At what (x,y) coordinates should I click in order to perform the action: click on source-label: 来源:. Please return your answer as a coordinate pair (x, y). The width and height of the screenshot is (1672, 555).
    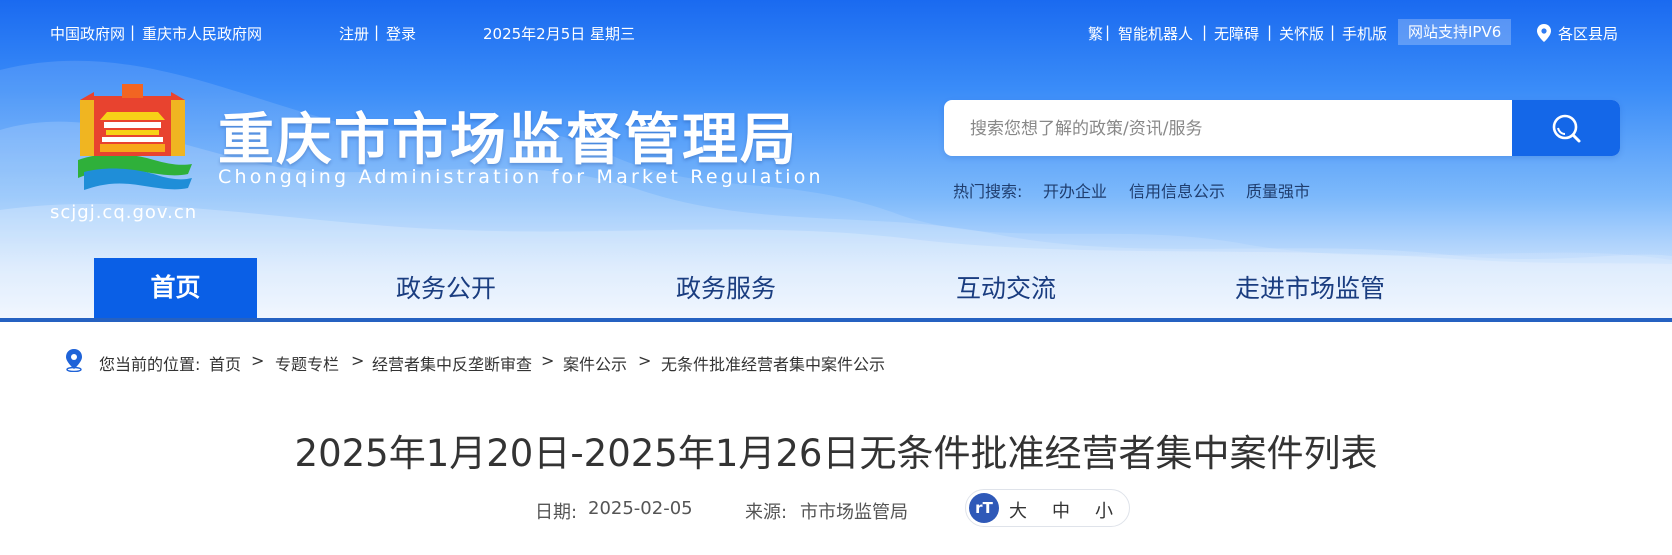
    Looking at the image, I should click on (766, 512).